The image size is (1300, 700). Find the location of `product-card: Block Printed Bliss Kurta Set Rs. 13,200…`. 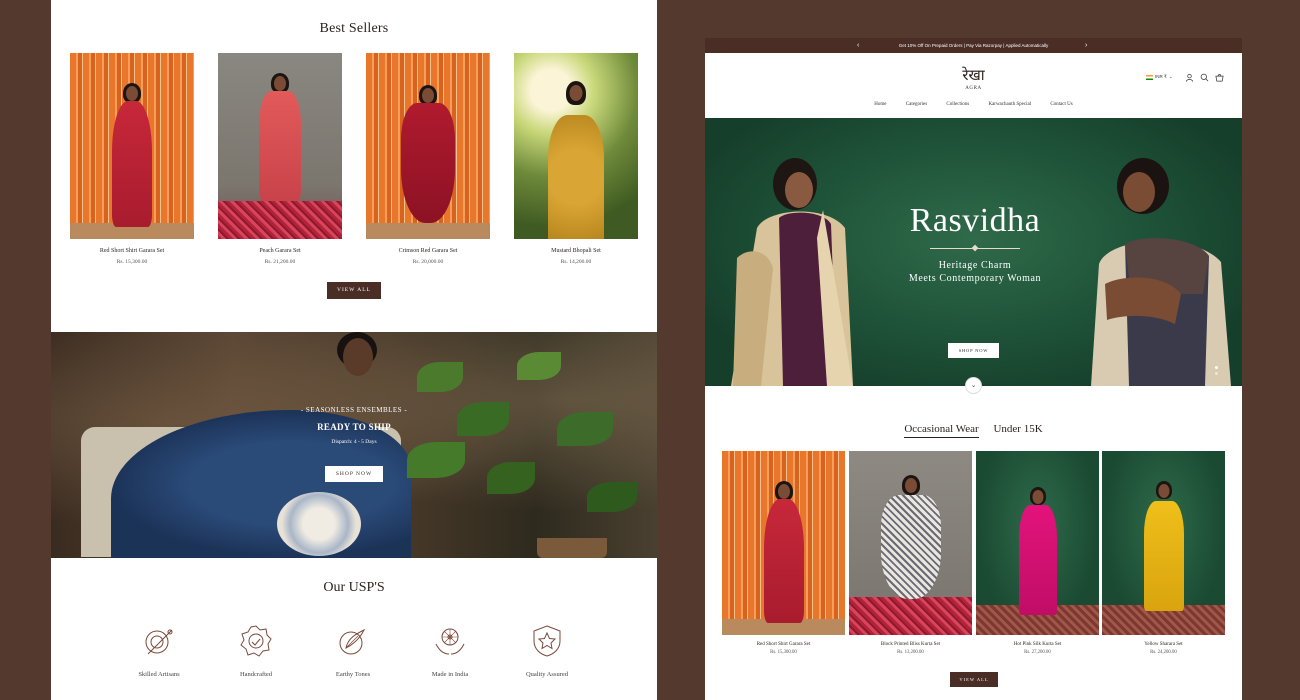

product-card: Block Printed Bliss Kurta Set Rs. 13,200… is located at coordinates (910, 553).